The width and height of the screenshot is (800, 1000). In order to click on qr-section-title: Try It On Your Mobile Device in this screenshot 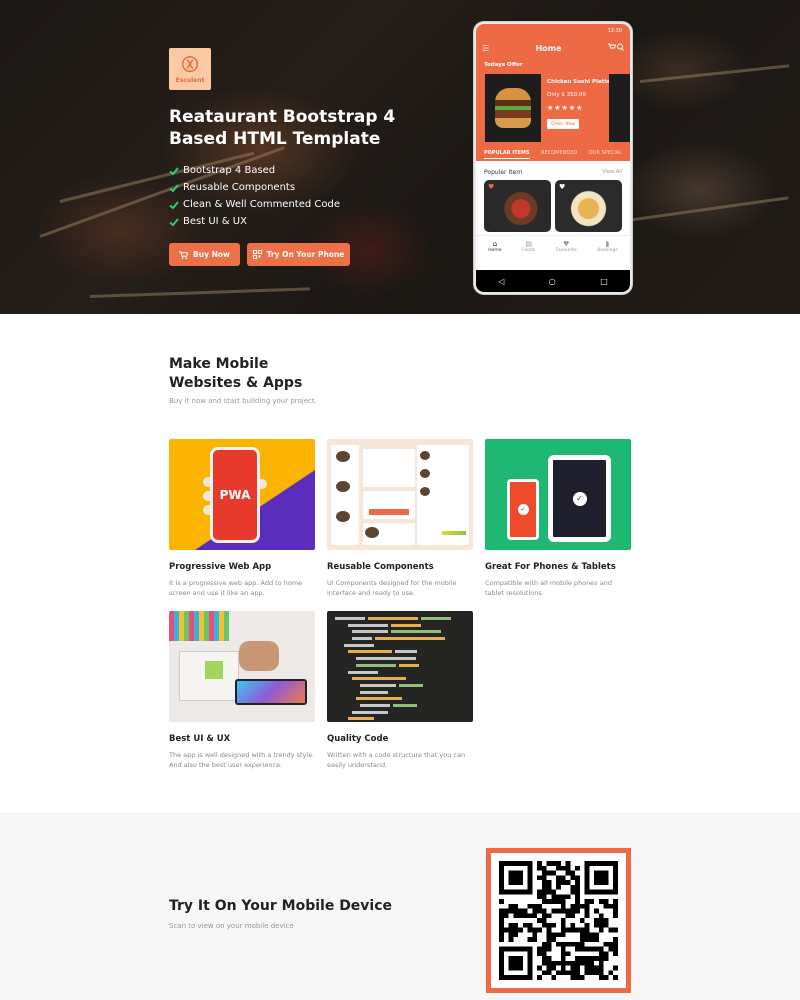, I will do `click(281, 906)`.